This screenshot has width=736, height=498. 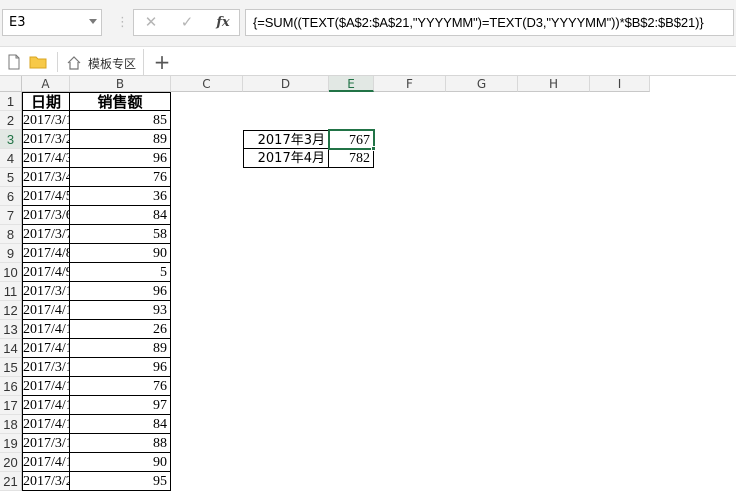 I want to click on date-cell: 2017/3/7, so click(x=46, y=234).